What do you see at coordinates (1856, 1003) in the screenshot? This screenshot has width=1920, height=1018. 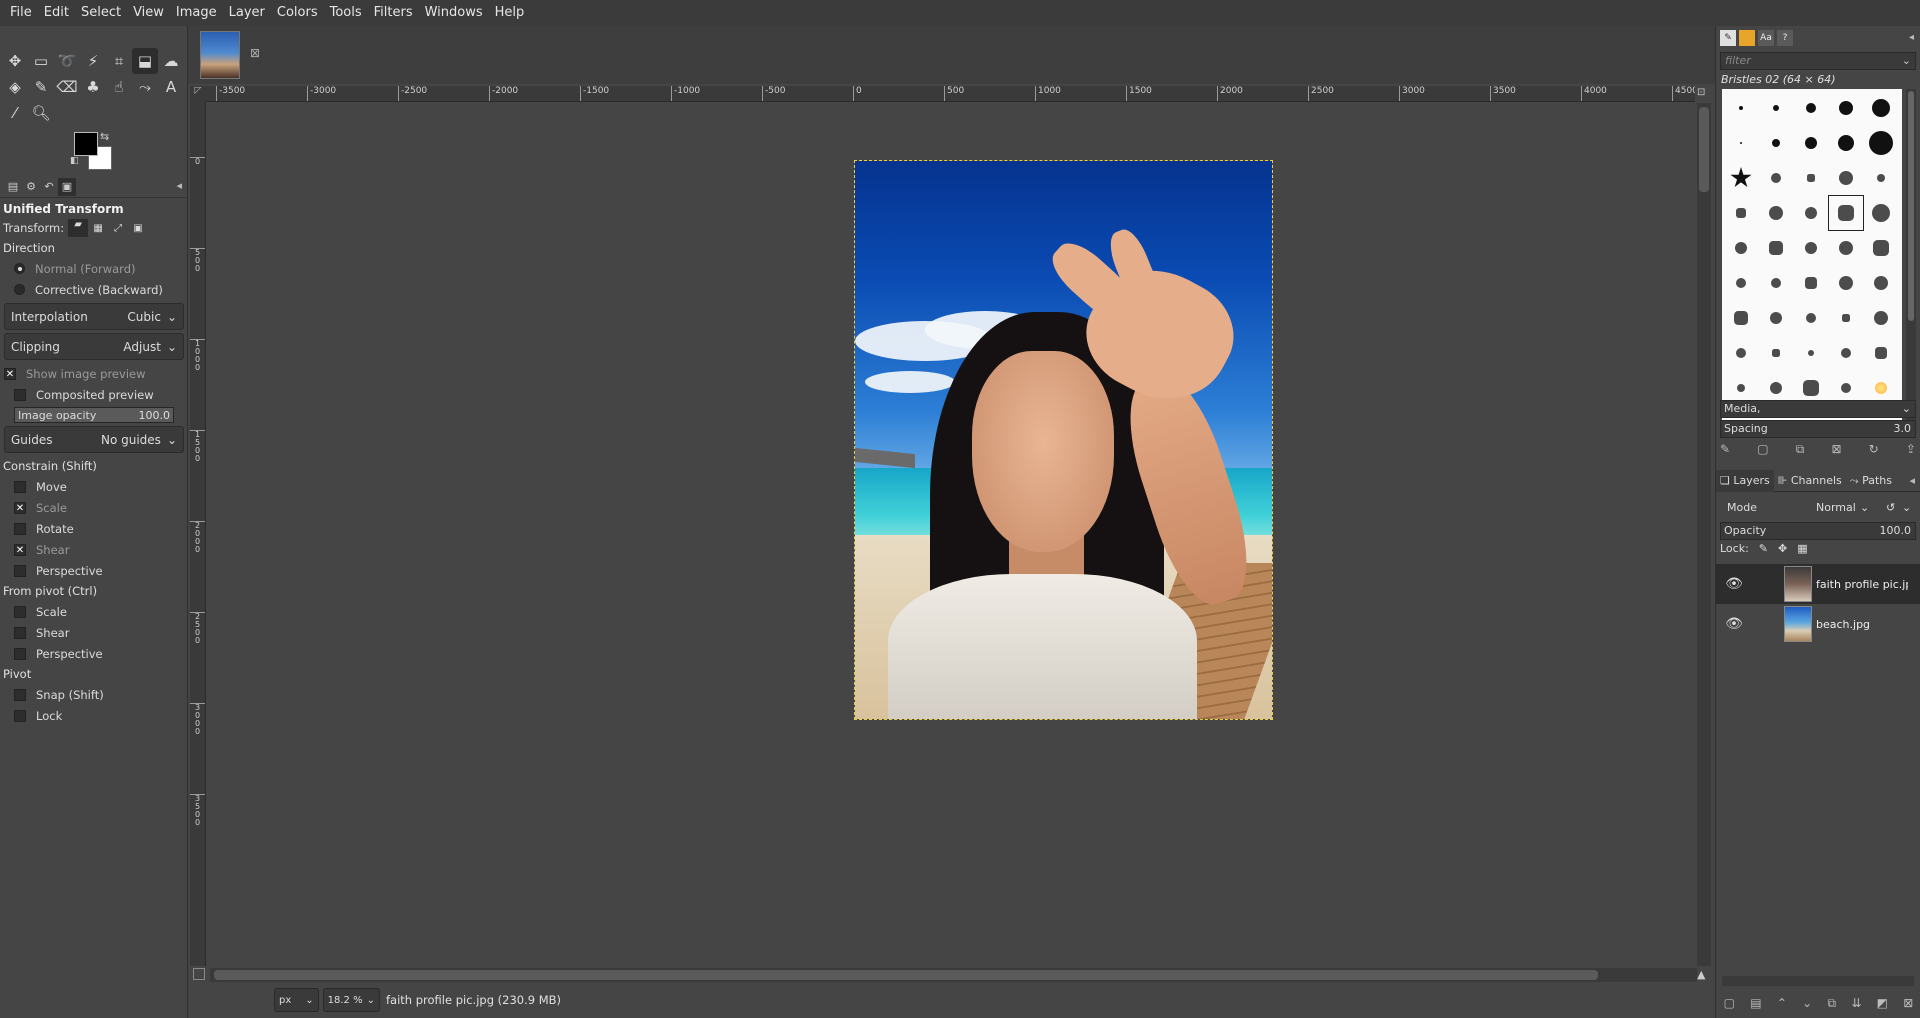 I see `merge-down-icon: ⇊` at bounding box center [1856, 1003].